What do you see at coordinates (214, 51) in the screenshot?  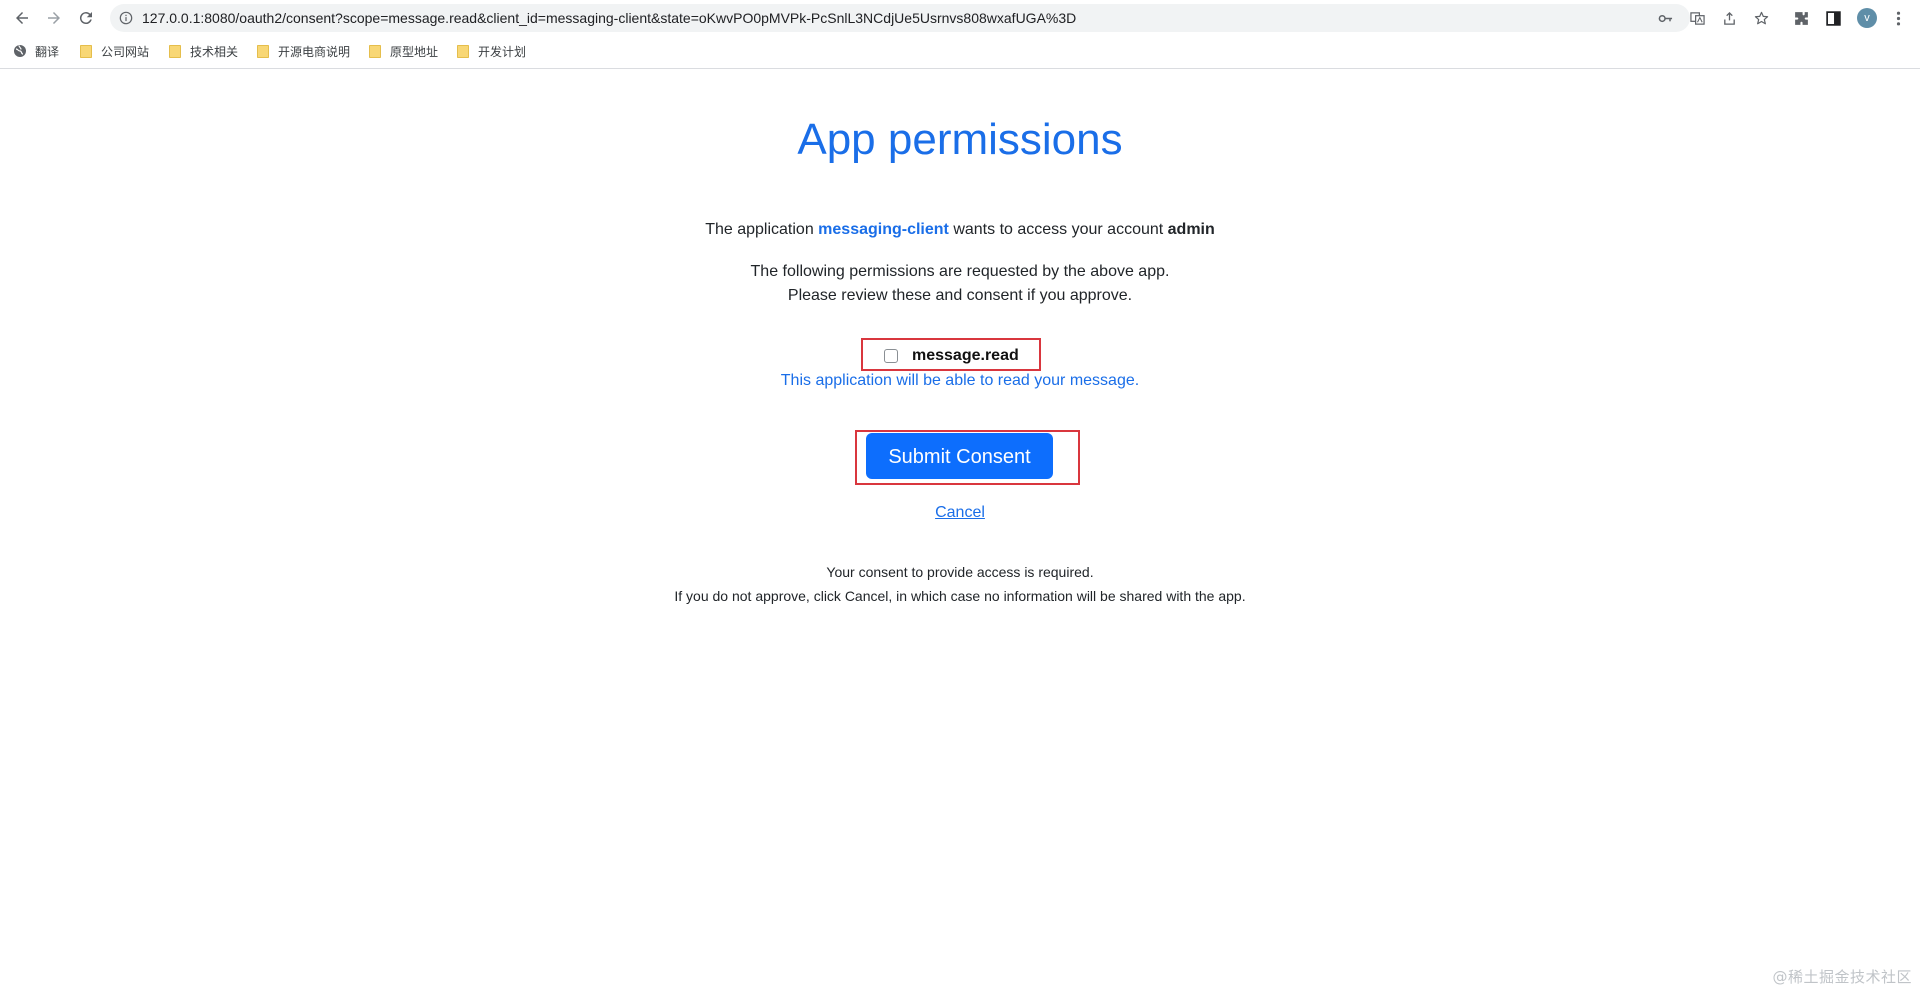 I see `bookmark-label: 技术相关` at bounding box center [214, 51].